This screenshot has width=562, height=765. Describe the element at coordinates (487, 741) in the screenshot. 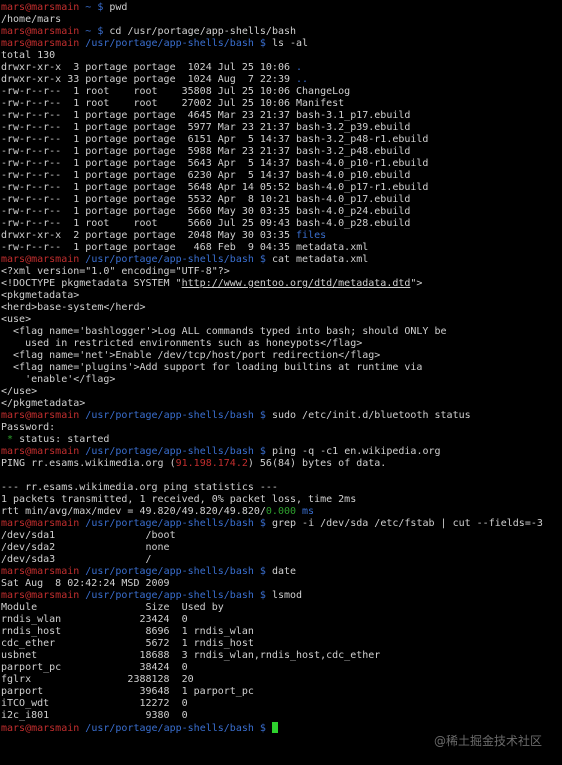

I see `watermark: @稀土掘金技术社区` at that location.